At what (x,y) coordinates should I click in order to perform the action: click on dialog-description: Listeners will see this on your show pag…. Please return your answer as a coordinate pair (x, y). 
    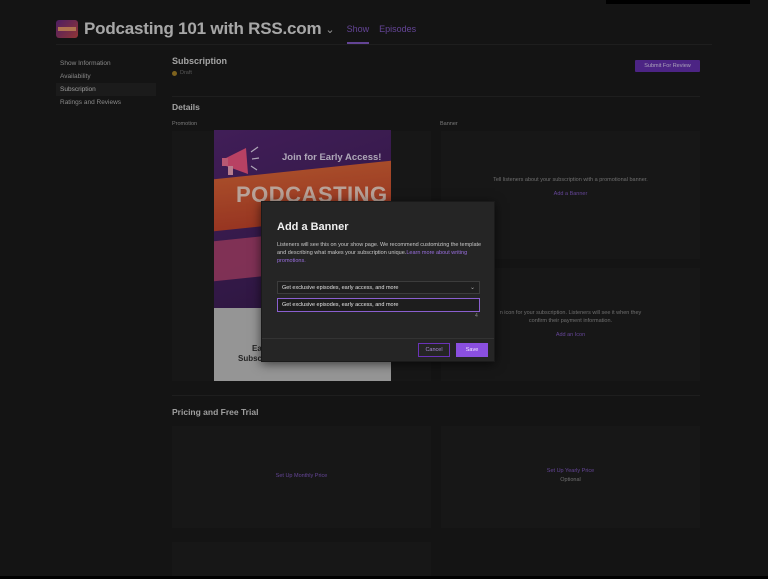
    Looking at the image, I should click on (381, 253).